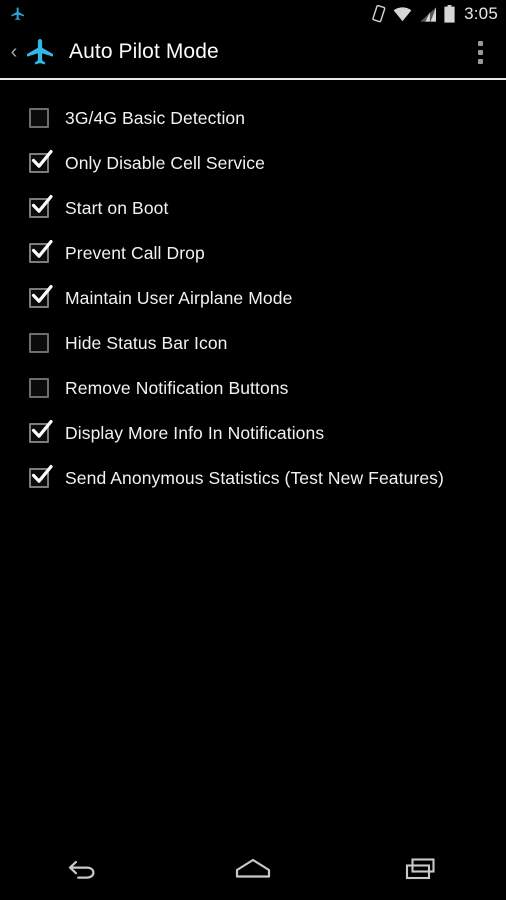 The height and width of the screenshot is (900, 506). Describe the element at coordinates (253, 343) in the screenshot. I see `pref-hide-status-bar-icon: Hide Status Bar Icon` at that location.